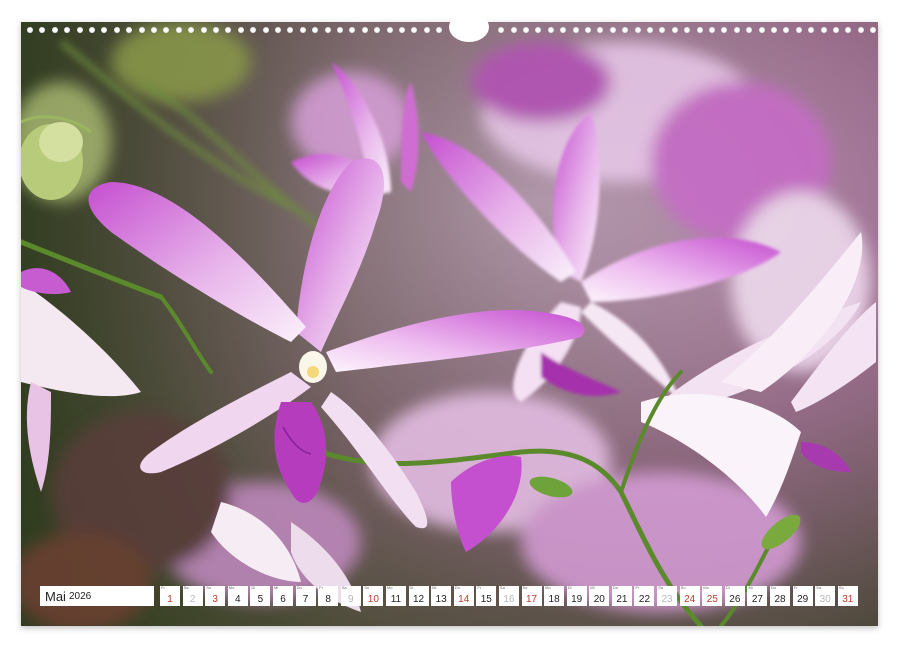 The image size is (899, 648). I want to click on day-number: 5, so click(260, 599).